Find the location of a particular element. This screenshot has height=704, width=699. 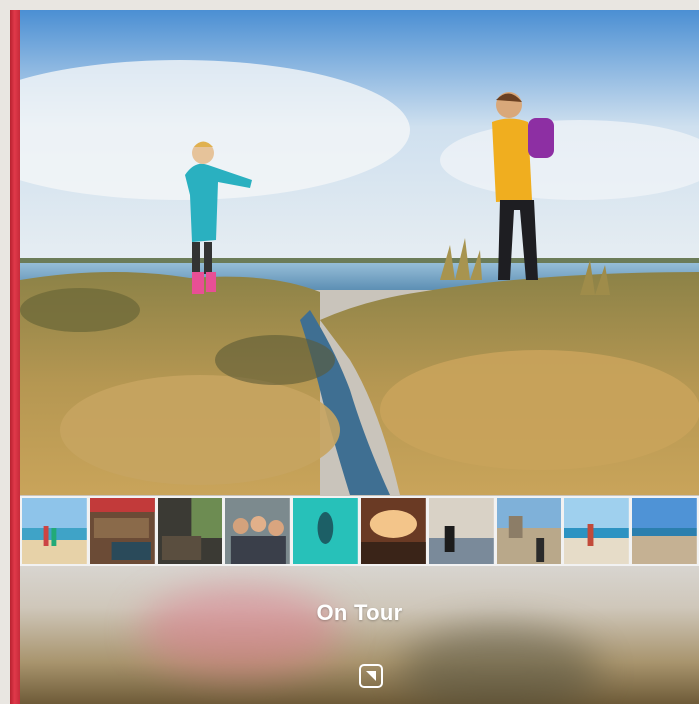

book-title: On Tour is located at coordinates (359, 612).